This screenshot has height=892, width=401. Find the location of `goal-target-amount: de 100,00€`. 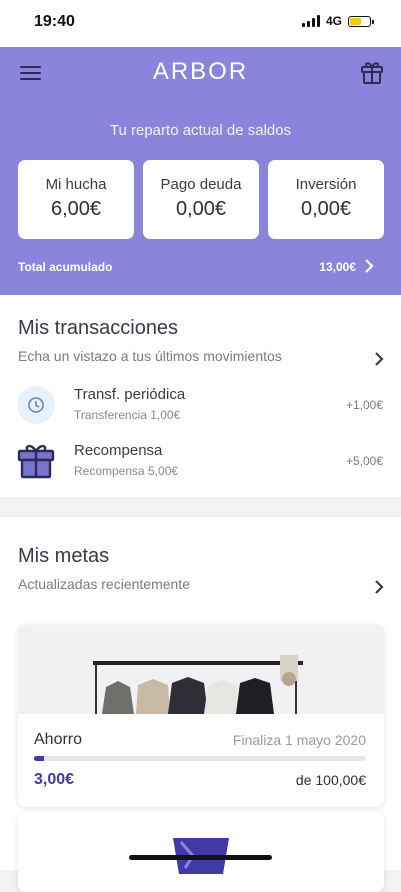

goal-target-amount: de 100,00€ is located at coordinates (330, 780).